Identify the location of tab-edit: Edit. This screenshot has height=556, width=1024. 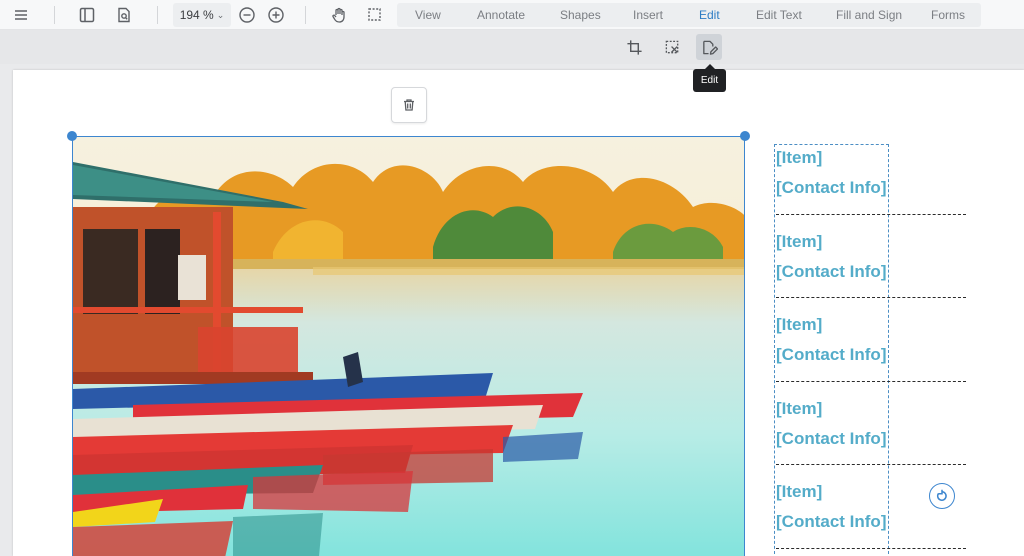
(709, 15).